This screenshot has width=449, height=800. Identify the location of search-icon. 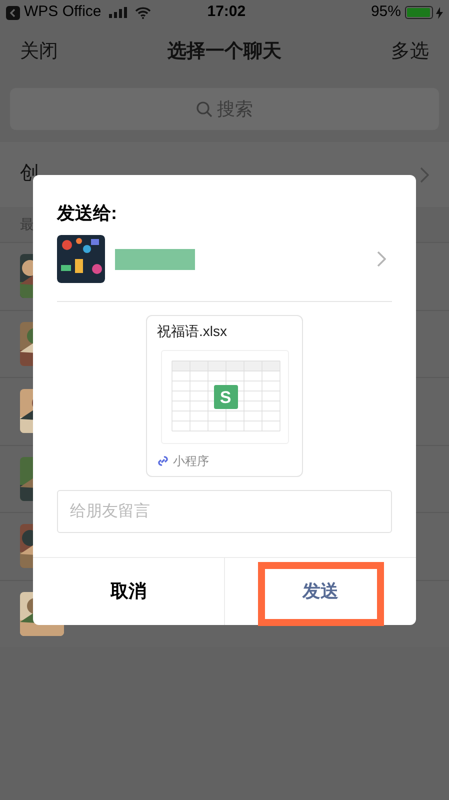
(204, 109).